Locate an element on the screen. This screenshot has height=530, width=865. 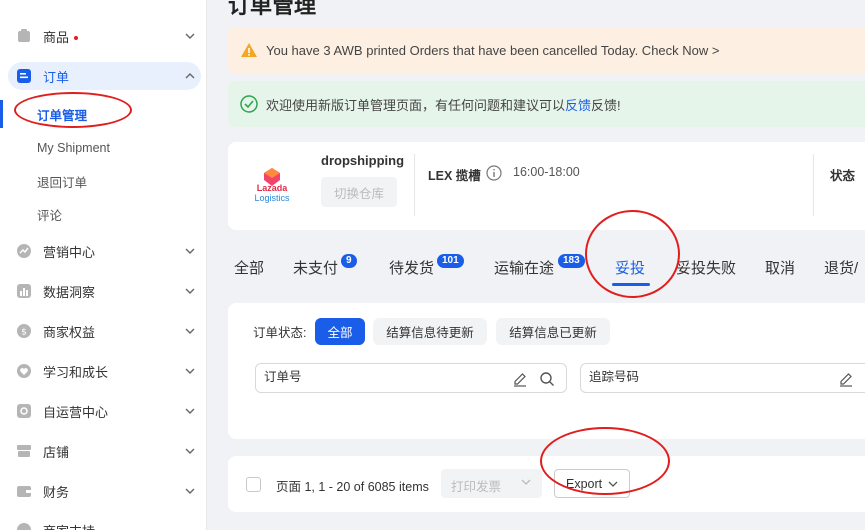
coin-icon: $ is located at coordinates (24, 331).